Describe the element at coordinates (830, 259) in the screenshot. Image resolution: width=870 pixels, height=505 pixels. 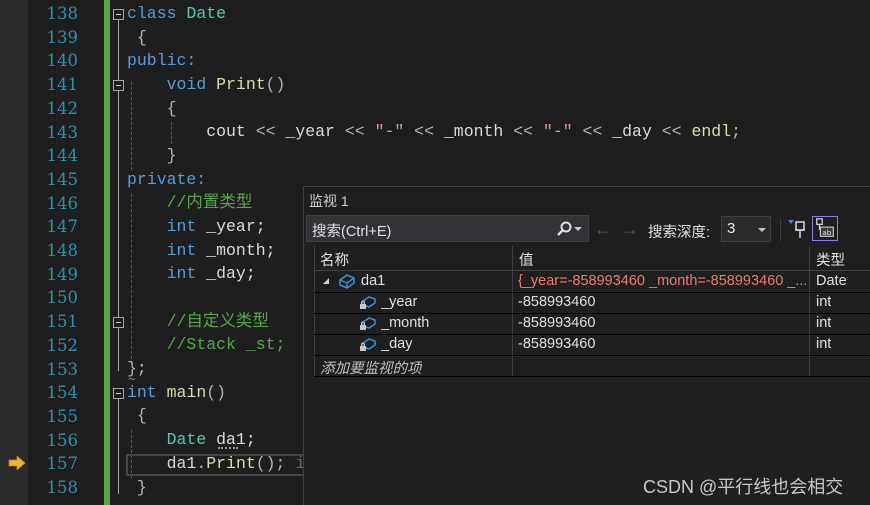
I see `column-header-type: 类型` at that location.